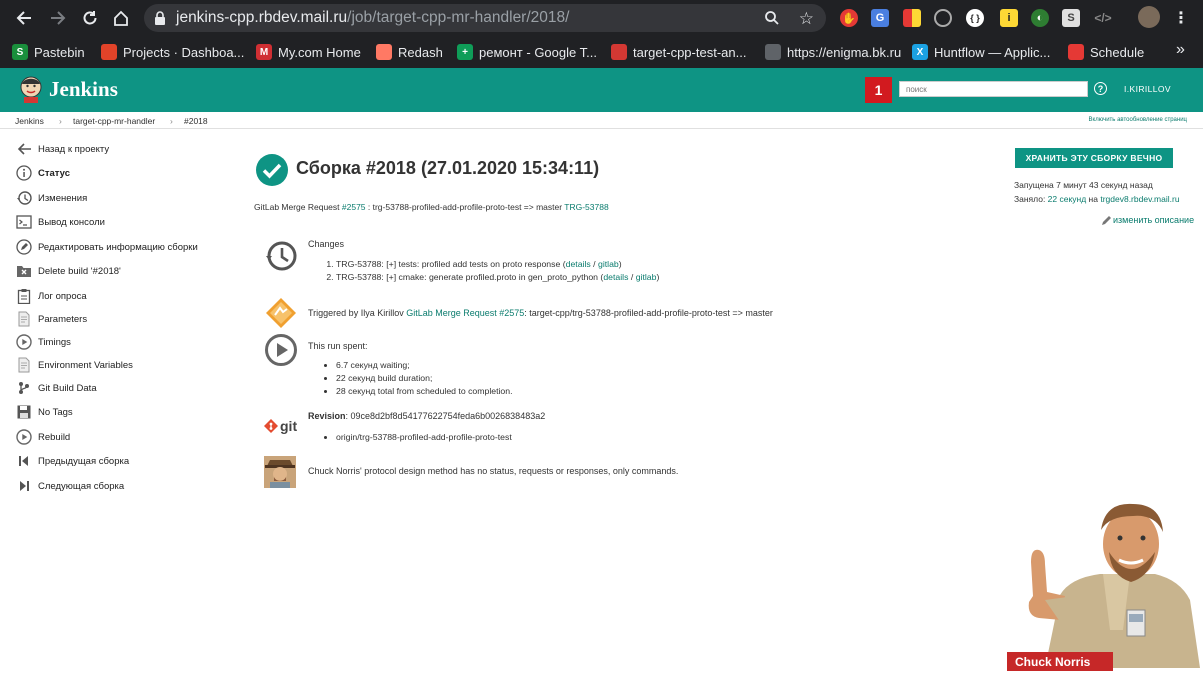 Image resolution: width=1203 pixels, height=694 pixels. I want to click on play-circle-icon, so click(24, 437).